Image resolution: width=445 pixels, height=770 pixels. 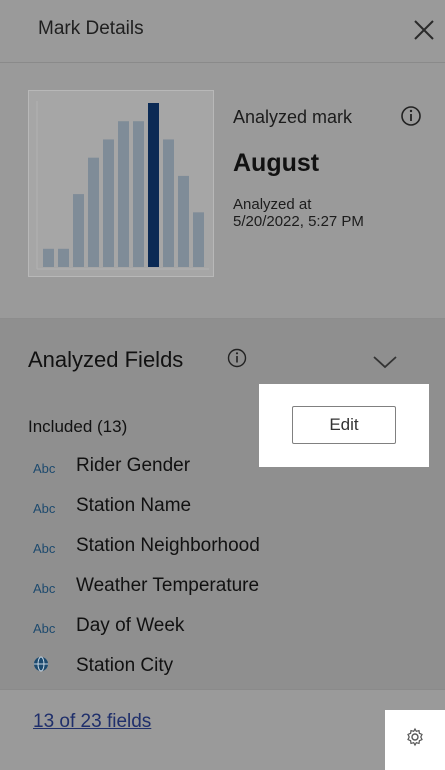 What do you see at coordinates (344, 425) in the screenshot?
I see `edit-button: Edit` at bounding box center [344, 425].